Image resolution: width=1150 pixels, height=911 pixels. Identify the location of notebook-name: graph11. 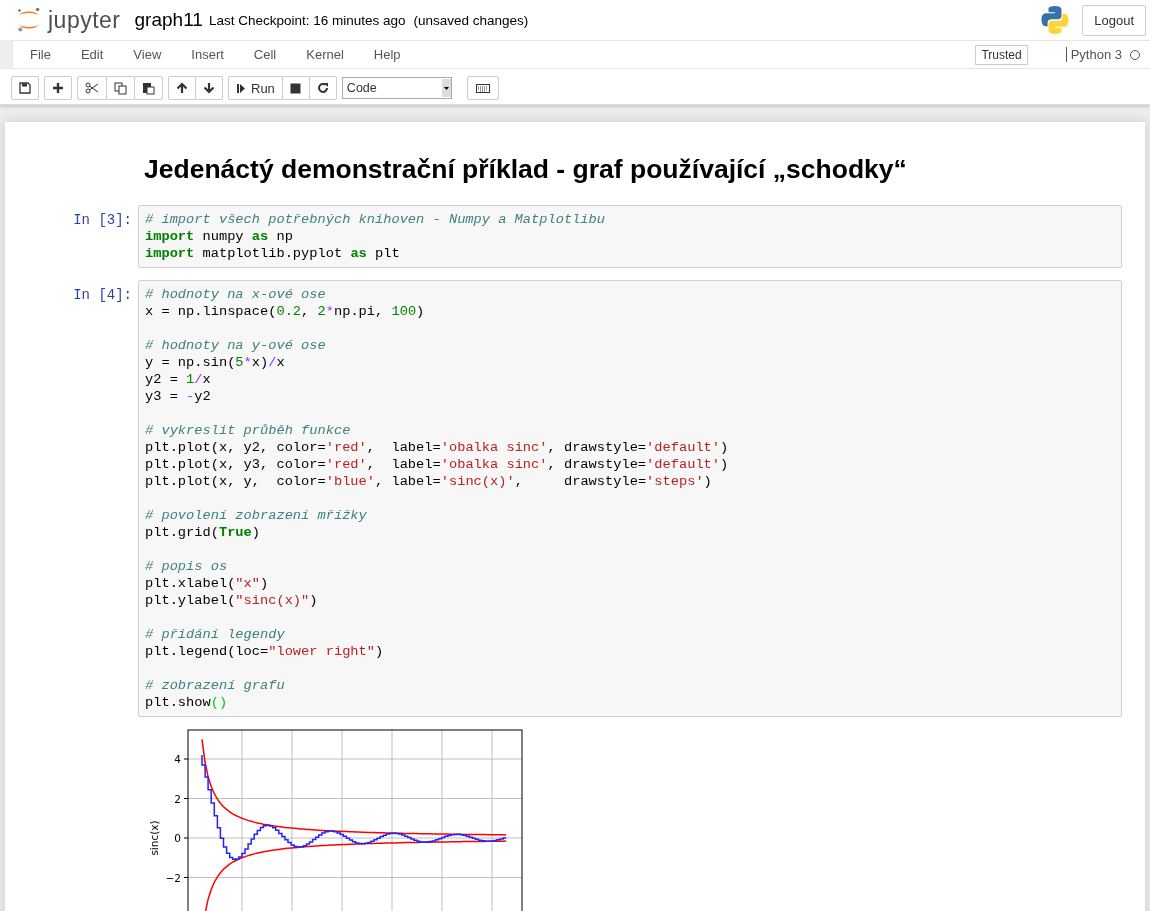
(168, 20).